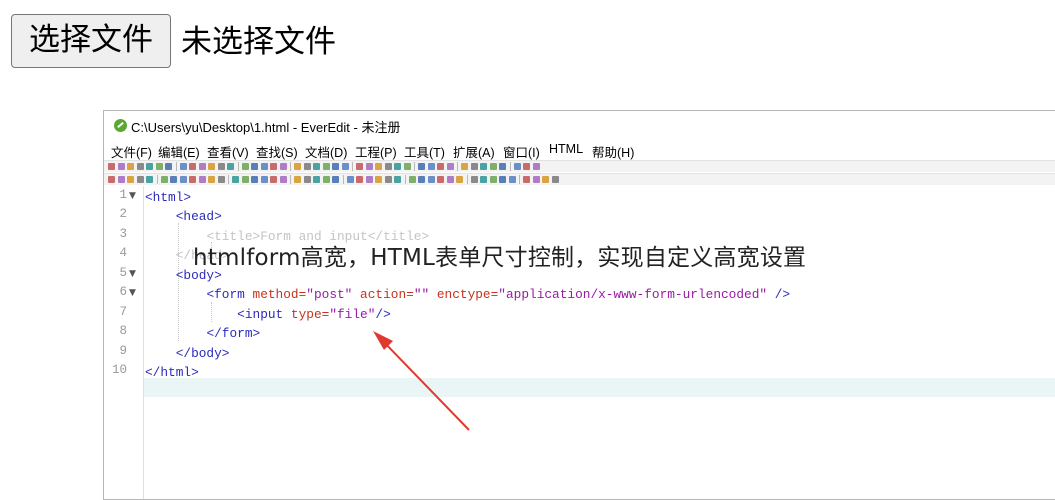 The height and width of the screenshot is (500, 1055). Describe the element at coordinates (131, 151) in the screenshot. I see `menu-file: 文件(F)` at that location.